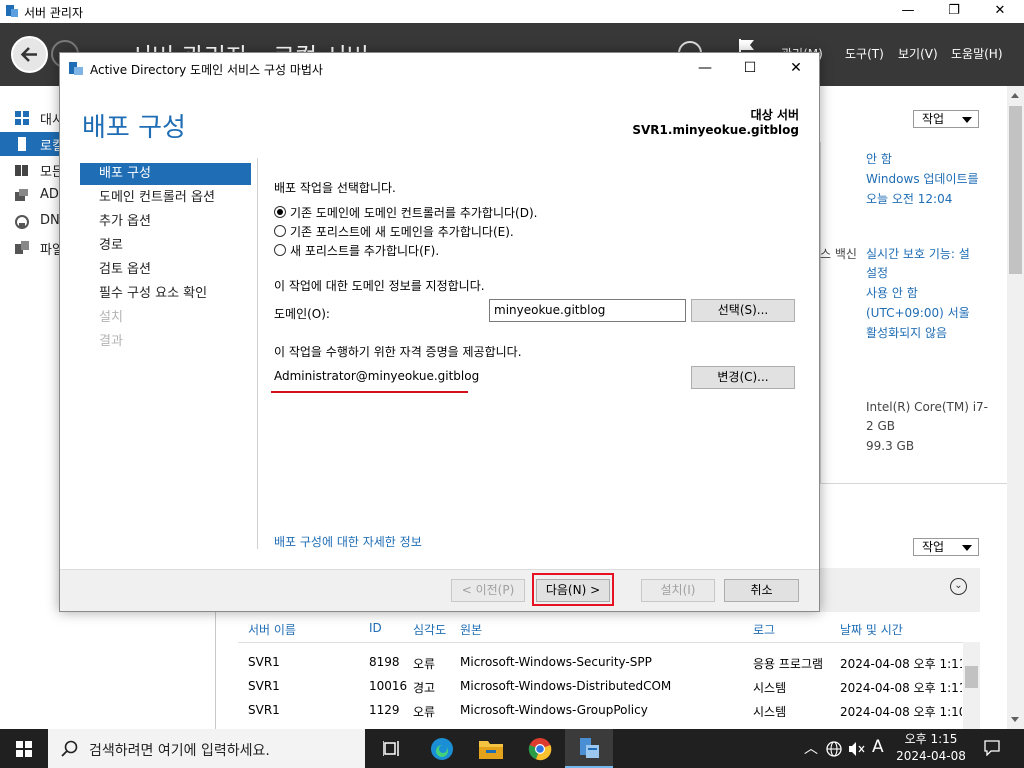  What do you see at coordinates (280, 231) in the screenshot?
I see `radio-add-domain-existing-forest` at bounding box center [280, 231].